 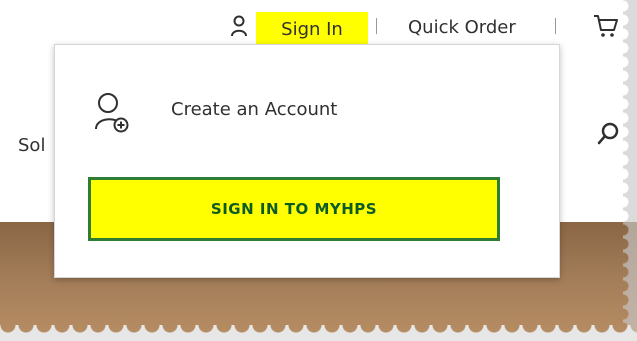 What do you see at coordinates (312, 29) in the screenshot?
I see `sign-in-link: Sign In` at bounding box center [312, 29].